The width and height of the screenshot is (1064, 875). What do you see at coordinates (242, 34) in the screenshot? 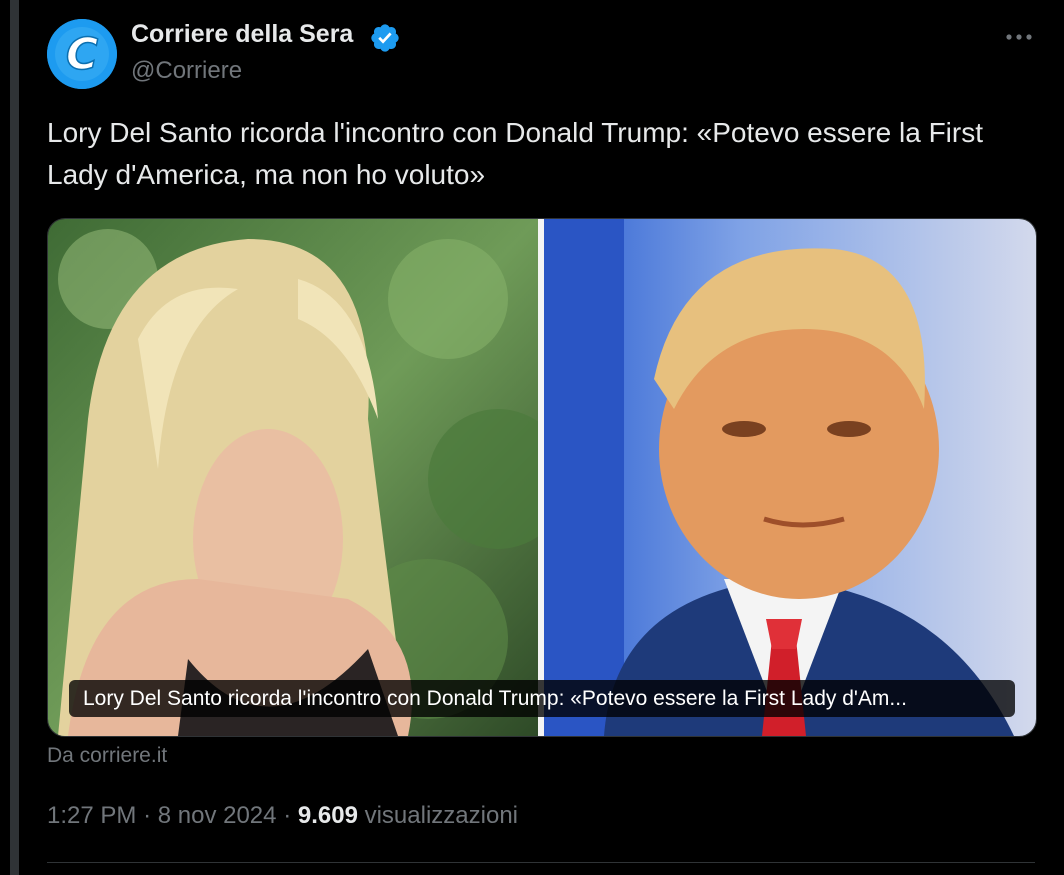
I see `author-name: Corriere della Sera` at bounding box center [242, 34].